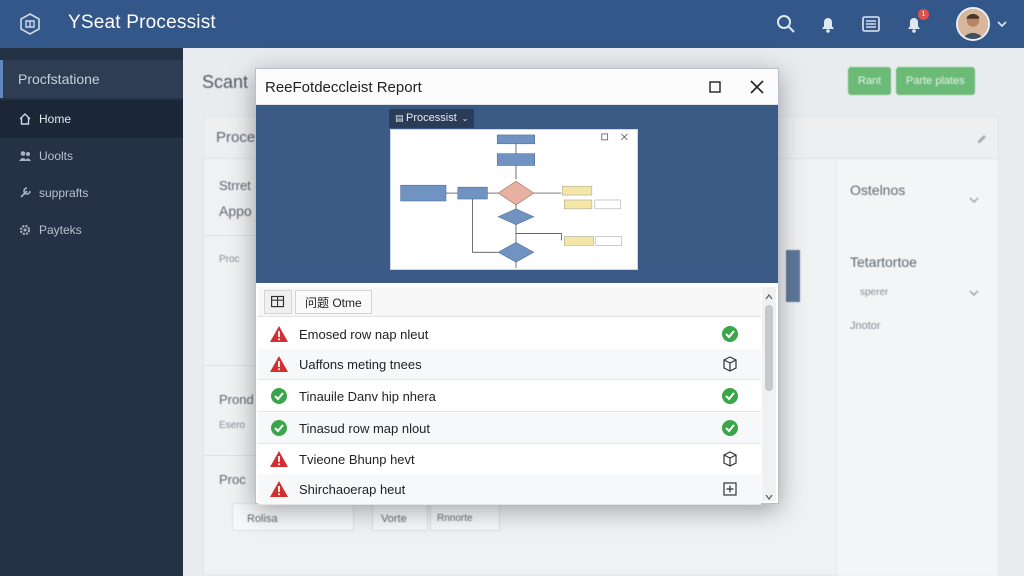 The height and width of the screenshot is (576, 1024). What do you see at coordinates (973, 24) in the screenshot?
I see `avatar` at bounding box center [973, 24].